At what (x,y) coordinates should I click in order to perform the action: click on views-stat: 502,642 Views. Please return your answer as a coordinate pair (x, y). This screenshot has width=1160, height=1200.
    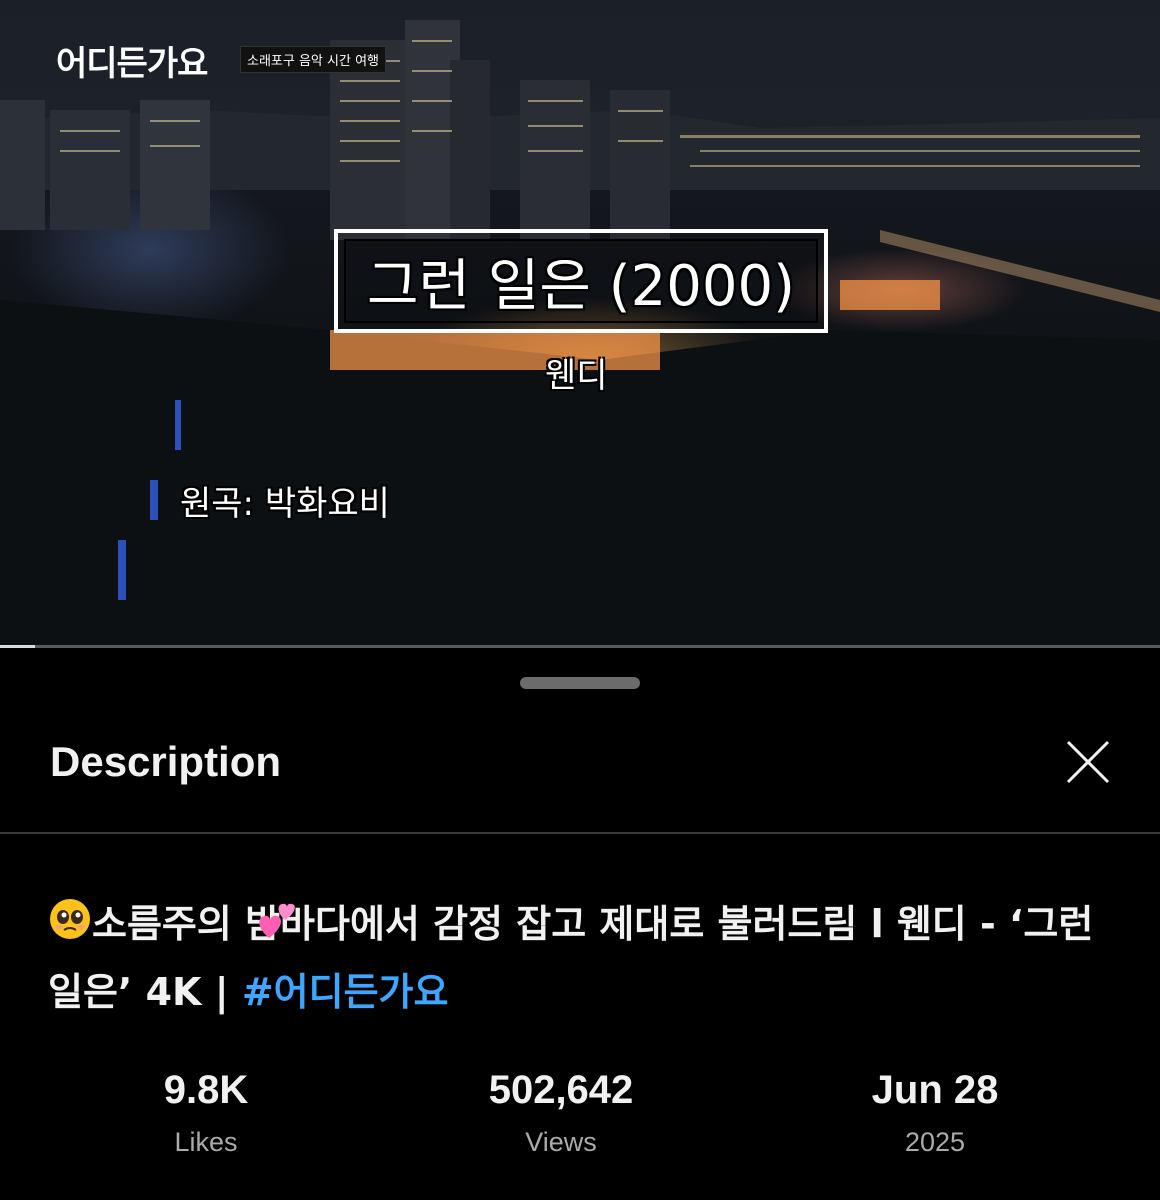
    Looking at the image, I should click on (561, 1113).